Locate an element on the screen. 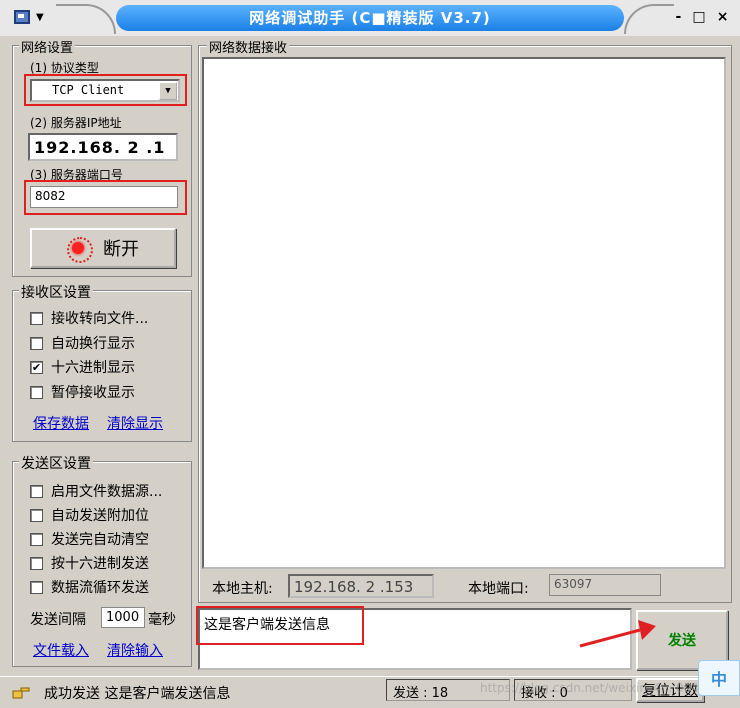 Image resolution: width=740 pixels, height=708 pixels. file-load-link: 文件载入 is located at coordinates (61, 650).